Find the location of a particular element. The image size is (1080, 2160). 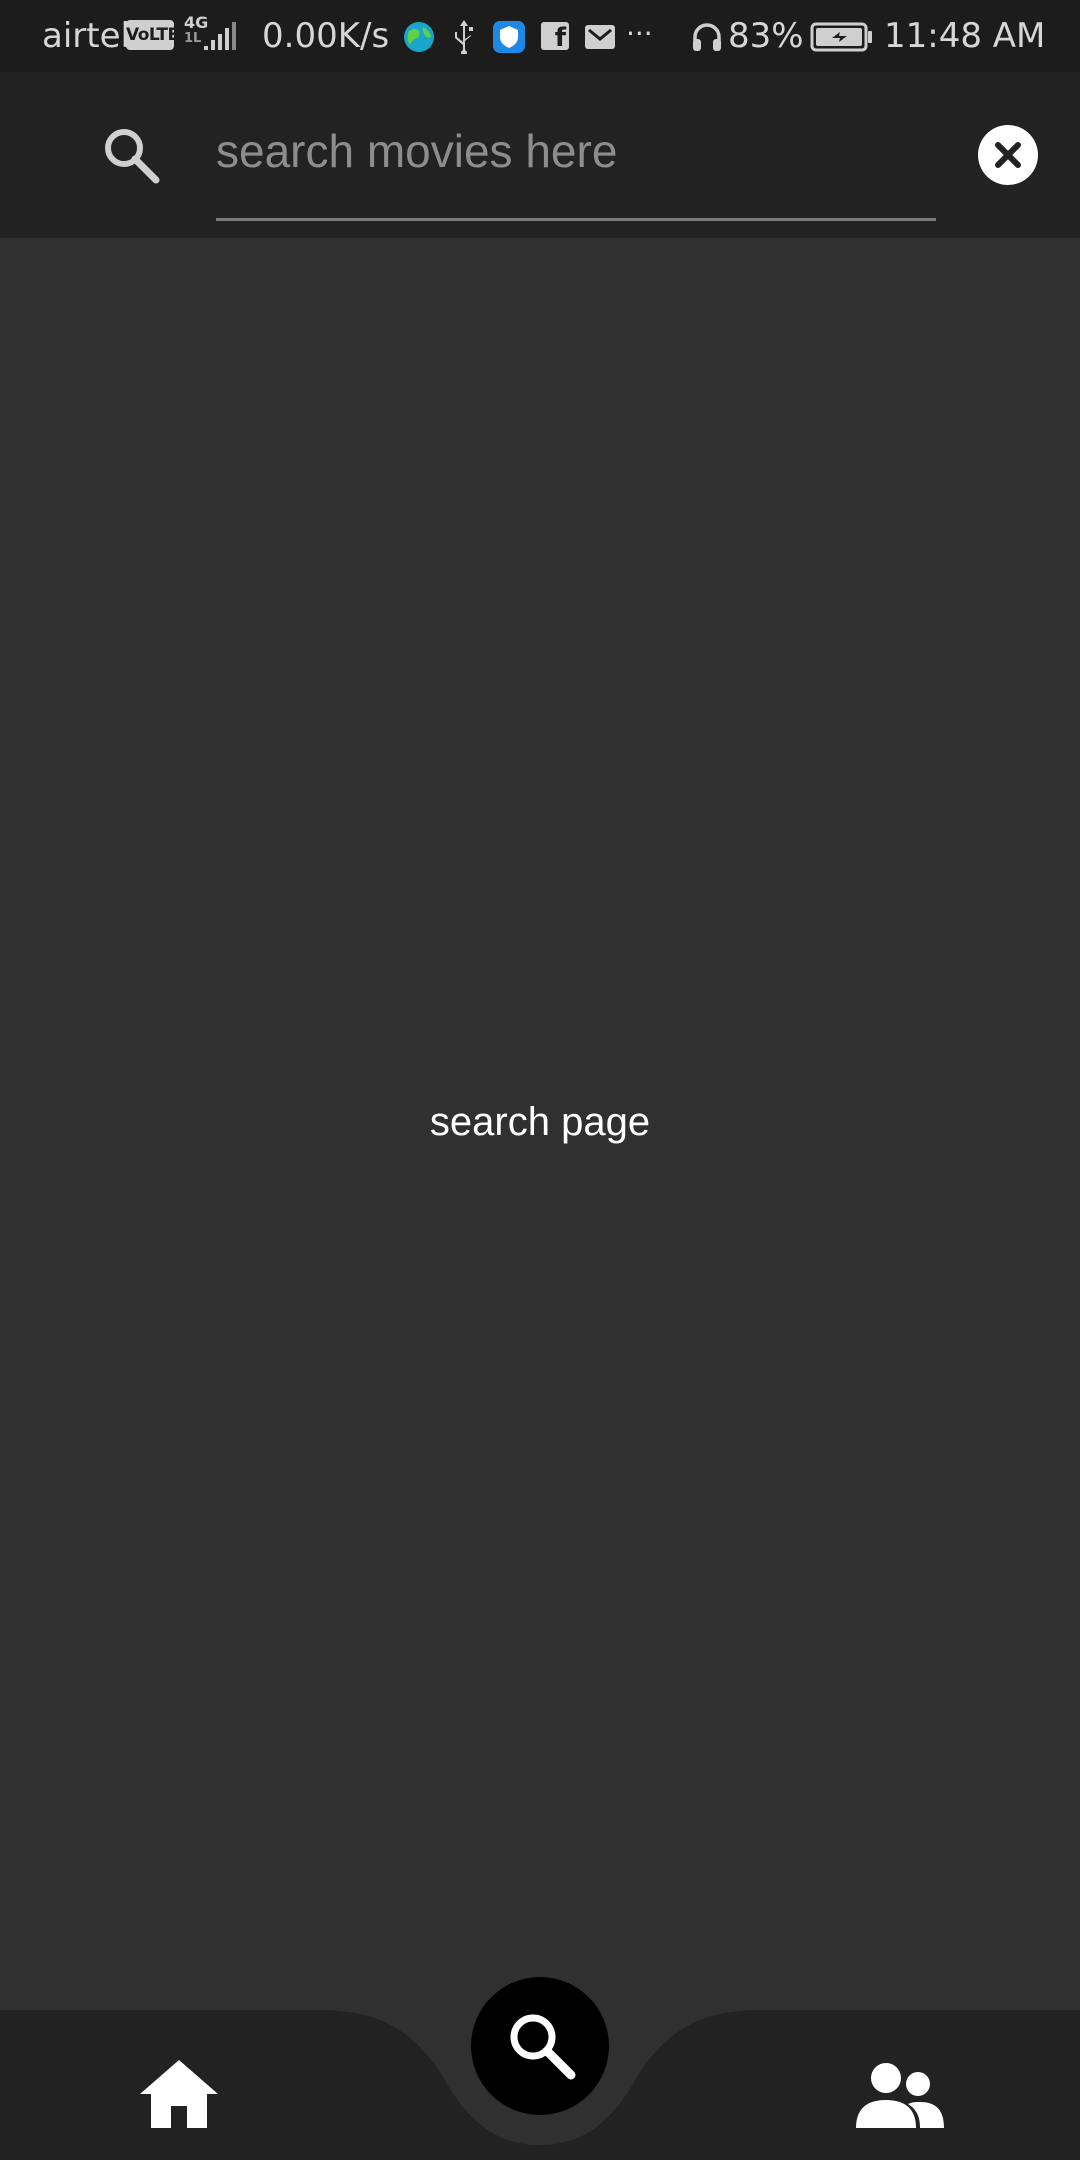

close-icon is located at coordinates (1008, 155).